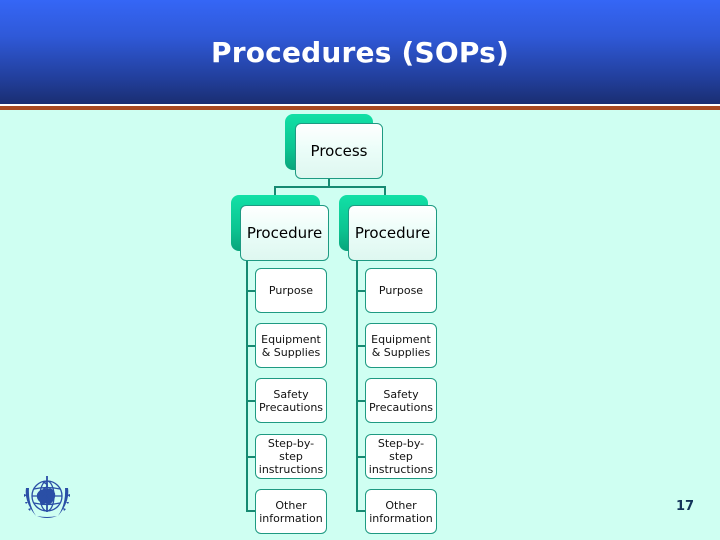  I want to click on connector-root-horizontal, so click(330, 187).